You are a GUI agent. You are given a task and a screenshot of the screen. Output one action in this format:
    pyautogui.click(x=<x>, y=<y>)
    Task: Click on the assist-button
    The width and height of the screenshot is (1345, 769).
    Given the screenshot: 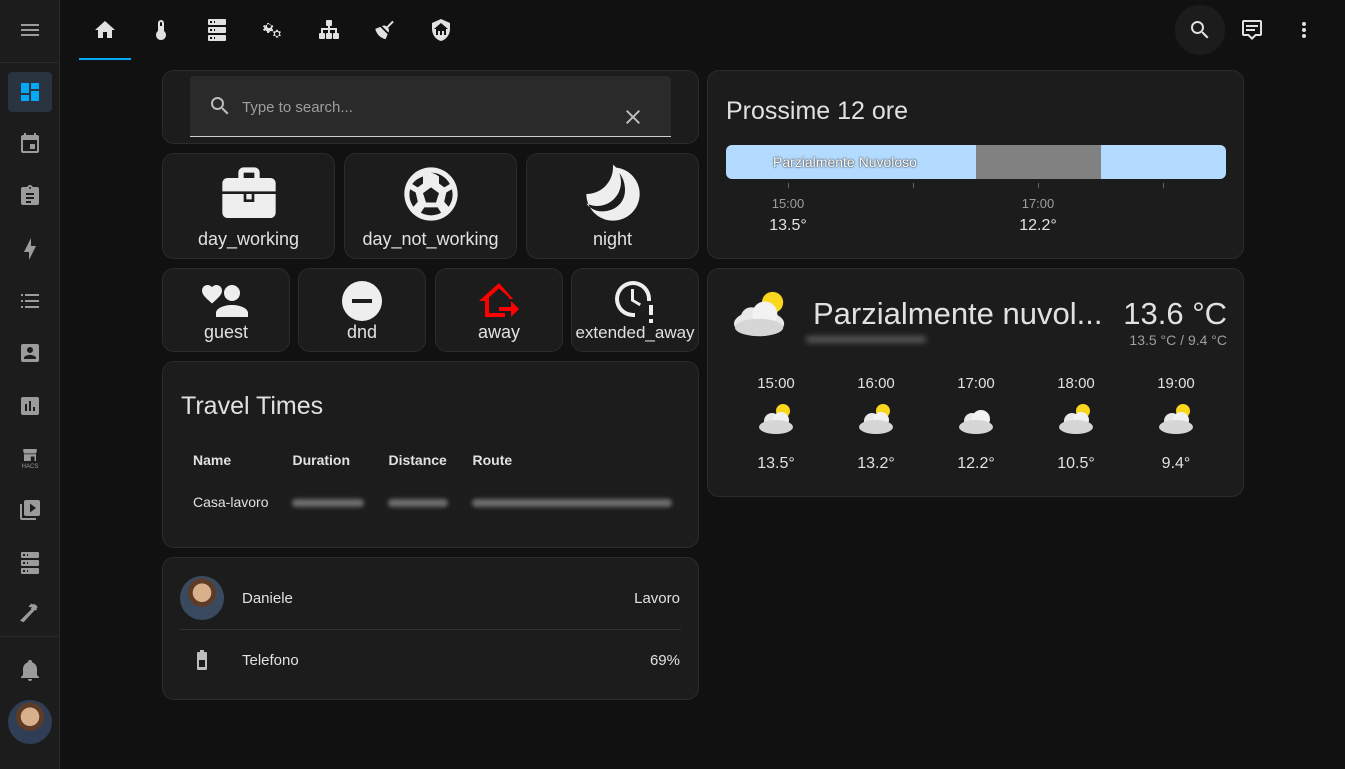 What is the action you would take?
    pyautogui.click(x=1252, y=30)
    